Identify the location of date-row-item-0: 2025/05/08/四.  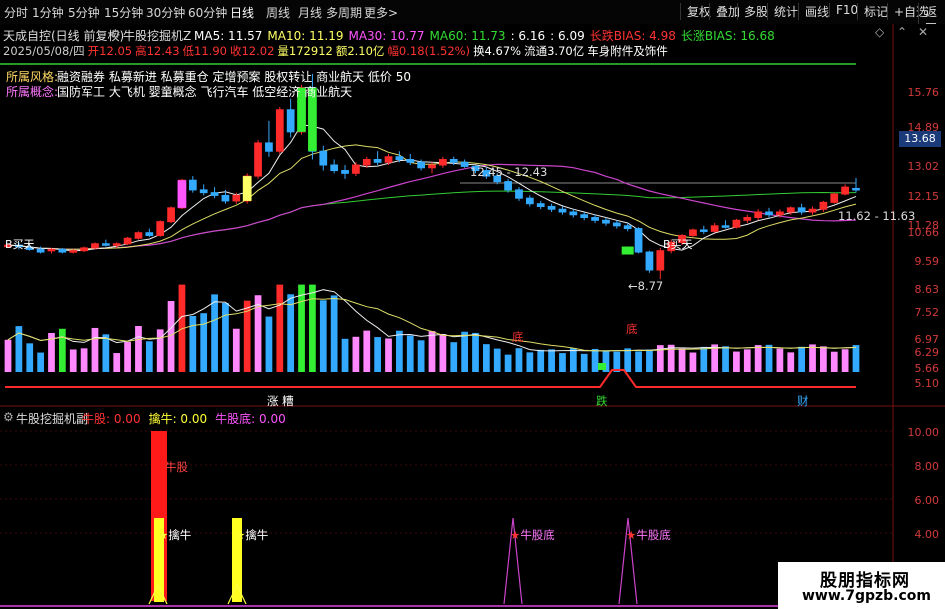
(44, 51).